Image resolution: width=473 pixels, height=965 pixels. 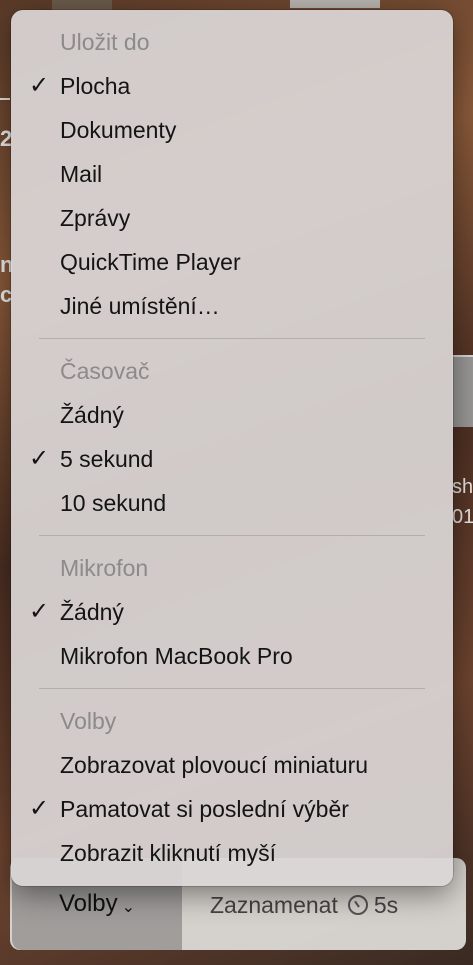 I want to click on menu-item-label: QuickTime Player, so click(x=150, y=262).